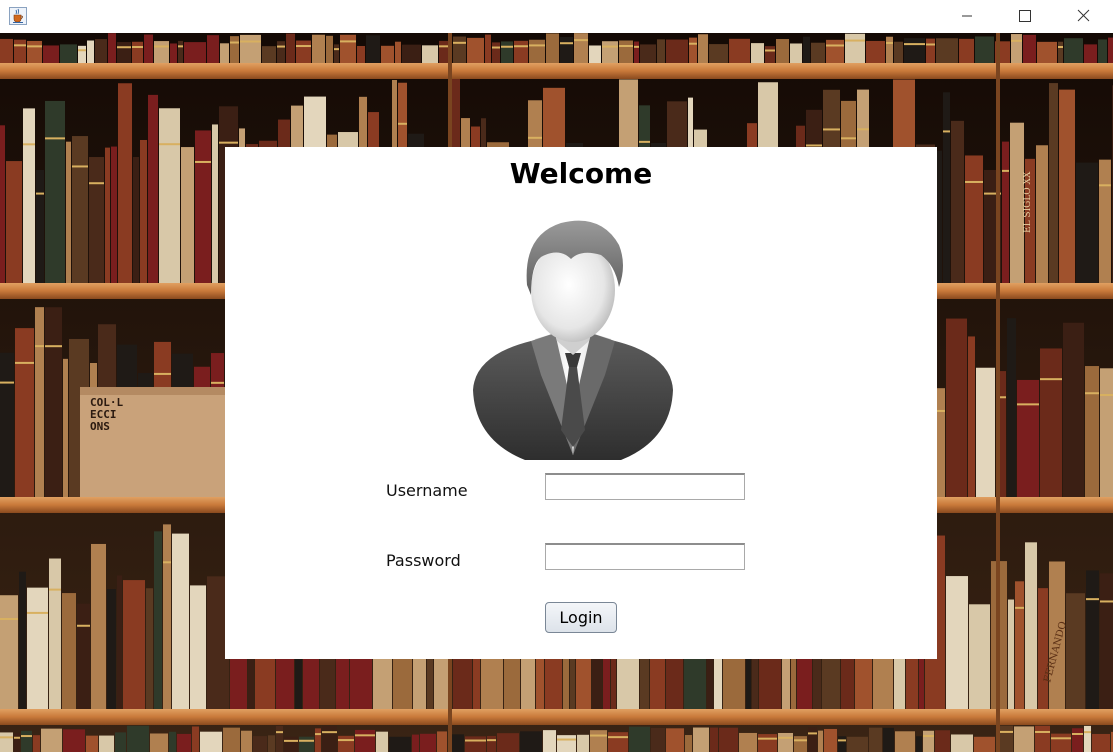 Image resolution: width=1113 pixels, height=752 pixels. I want to click on password-input, so click(645, 556).